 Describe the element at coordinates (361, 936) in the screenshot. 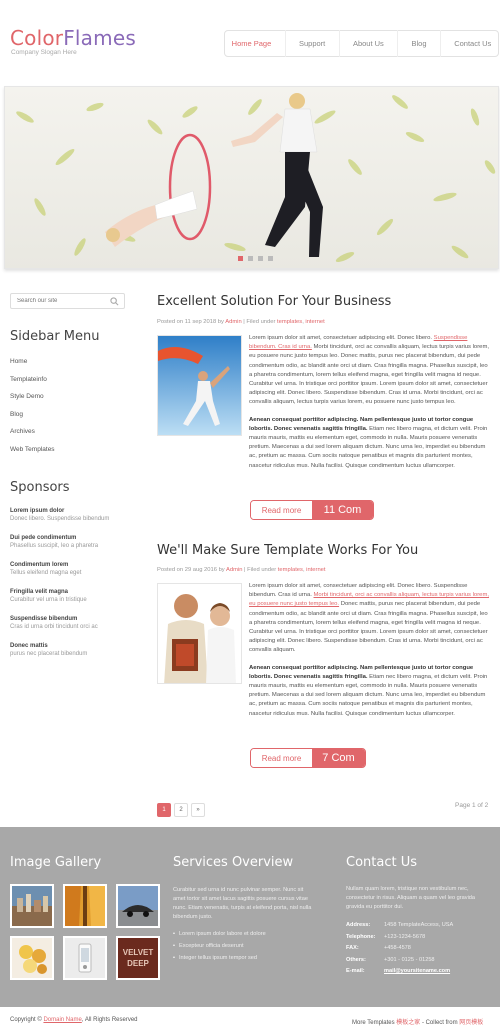

I see `contact-key: Telephone:` at that location.